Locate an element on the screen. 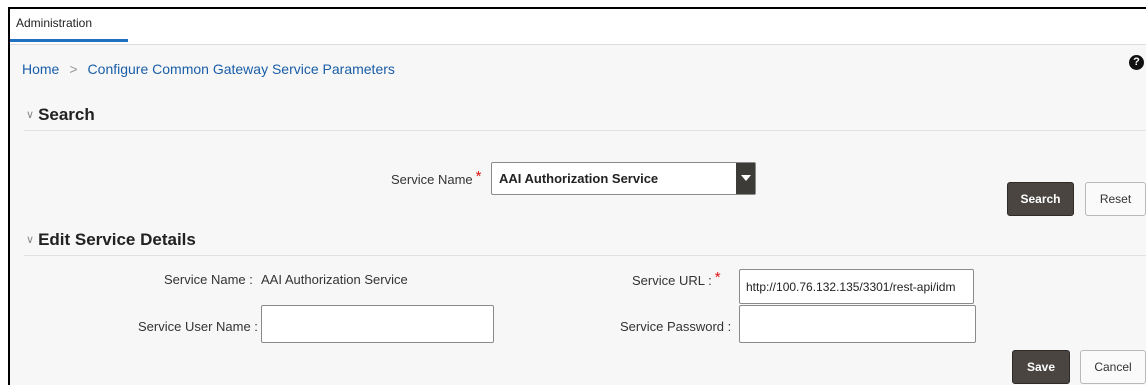 This screenshot has height=385, width=1146. dropdown-arrow-icon is located at coordinates (745, 178).